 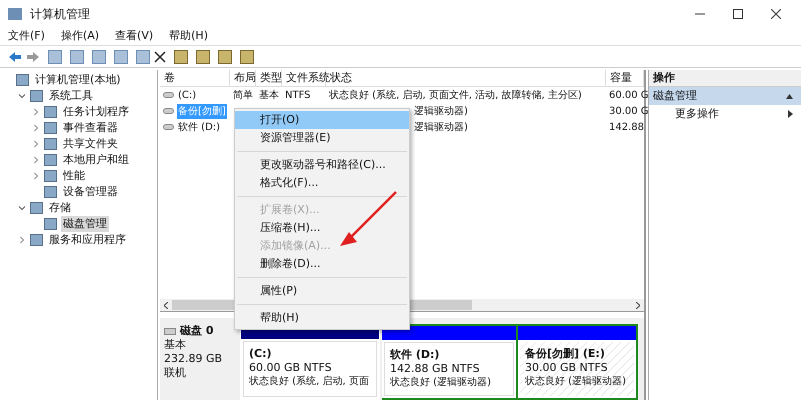 What do you see at coordinates (175, 373) in the screenshot?
I see `disk-status: 联机` at bounding box center [175, 373].